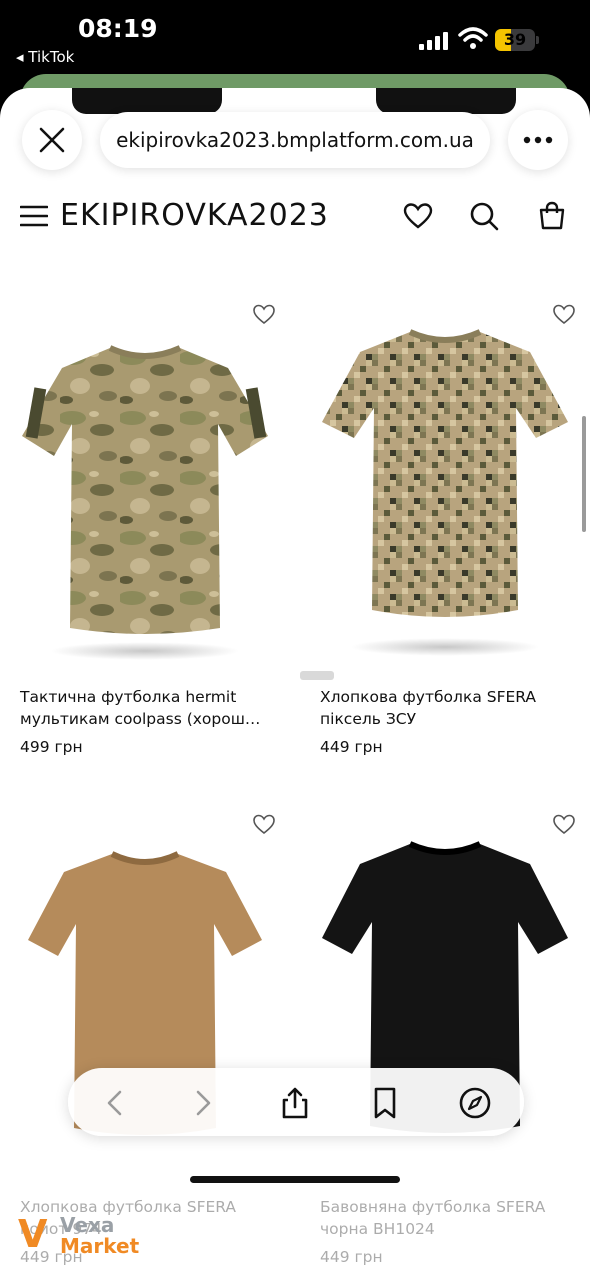 Image resolution: width=590 pixels, height=1280 pixels. What do you see at coordinates (194, 215) in the screenshot?
I see `site-logo: EKIPIROVKA2023` at bounding box center [194, 215].